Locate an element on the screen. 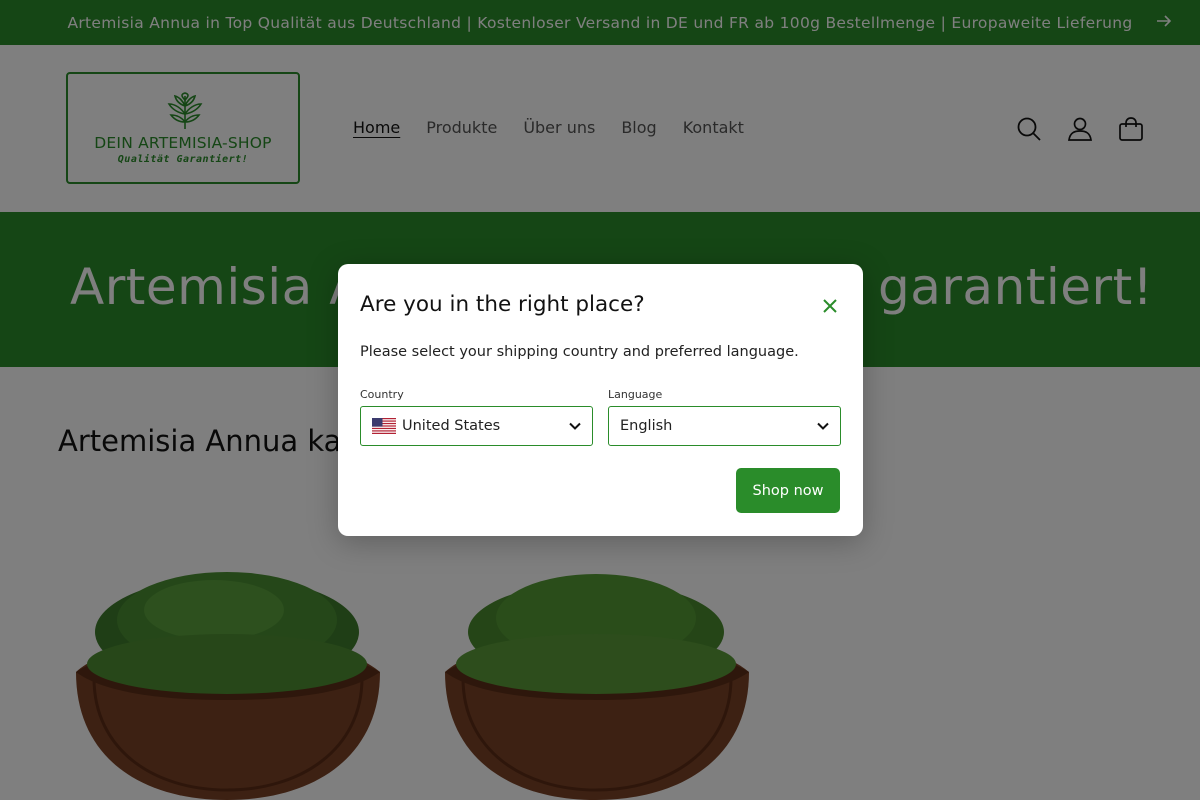 This screenshot has height=800, width=1200. language-select: English is located at coordinates (724, 426).